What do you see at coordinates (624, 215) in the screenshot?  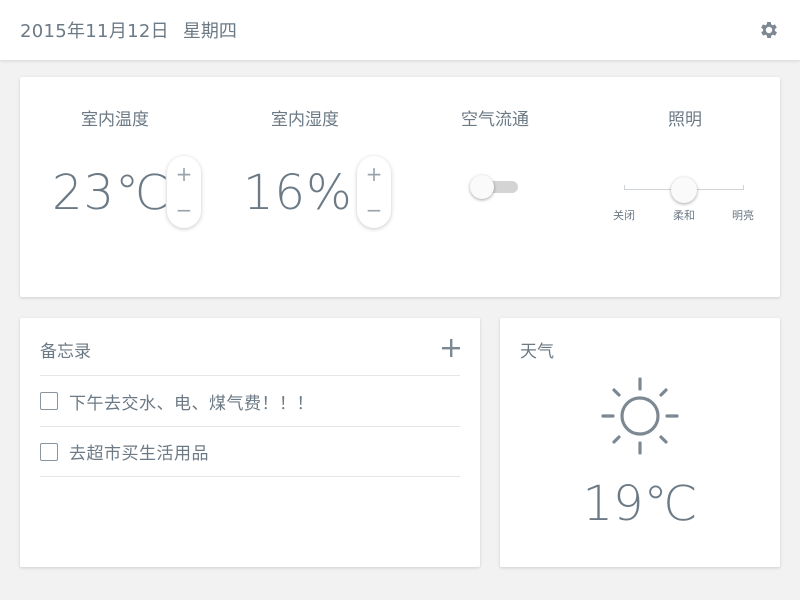 I see `lighting-option-off: 关闭` at bounding box center [624, 215].